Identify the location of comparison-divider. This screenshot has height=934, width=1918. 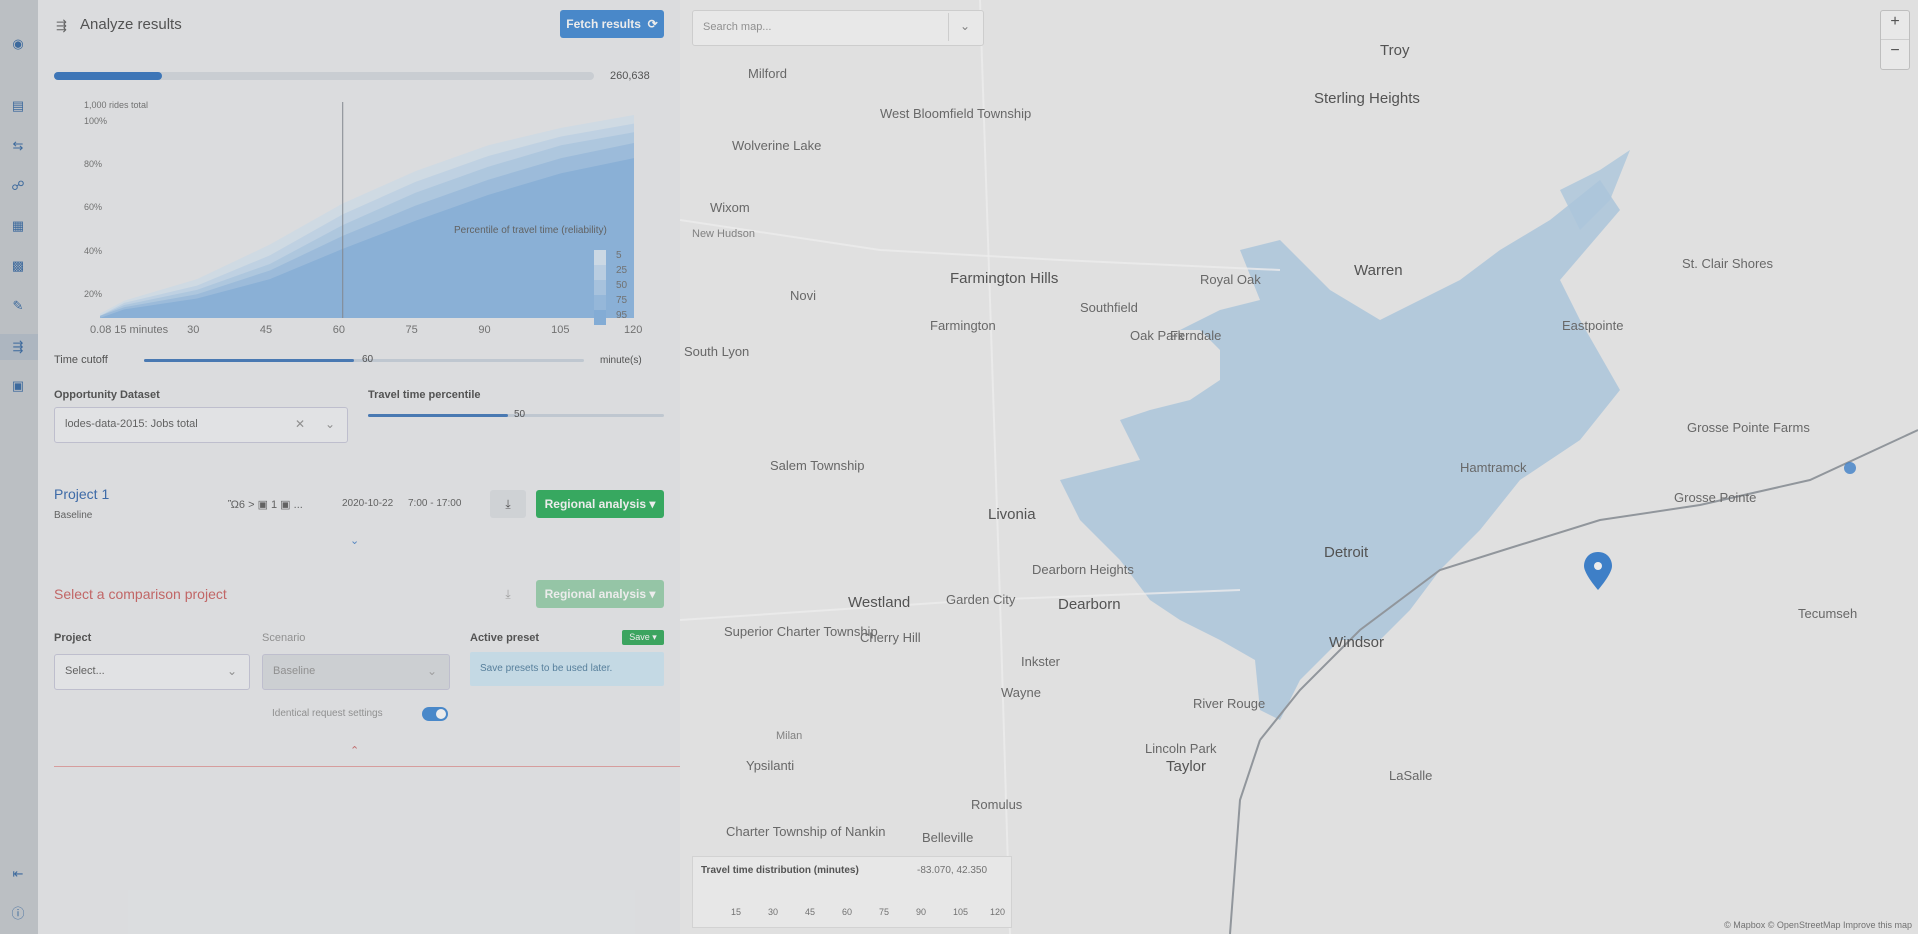
(367, 766).